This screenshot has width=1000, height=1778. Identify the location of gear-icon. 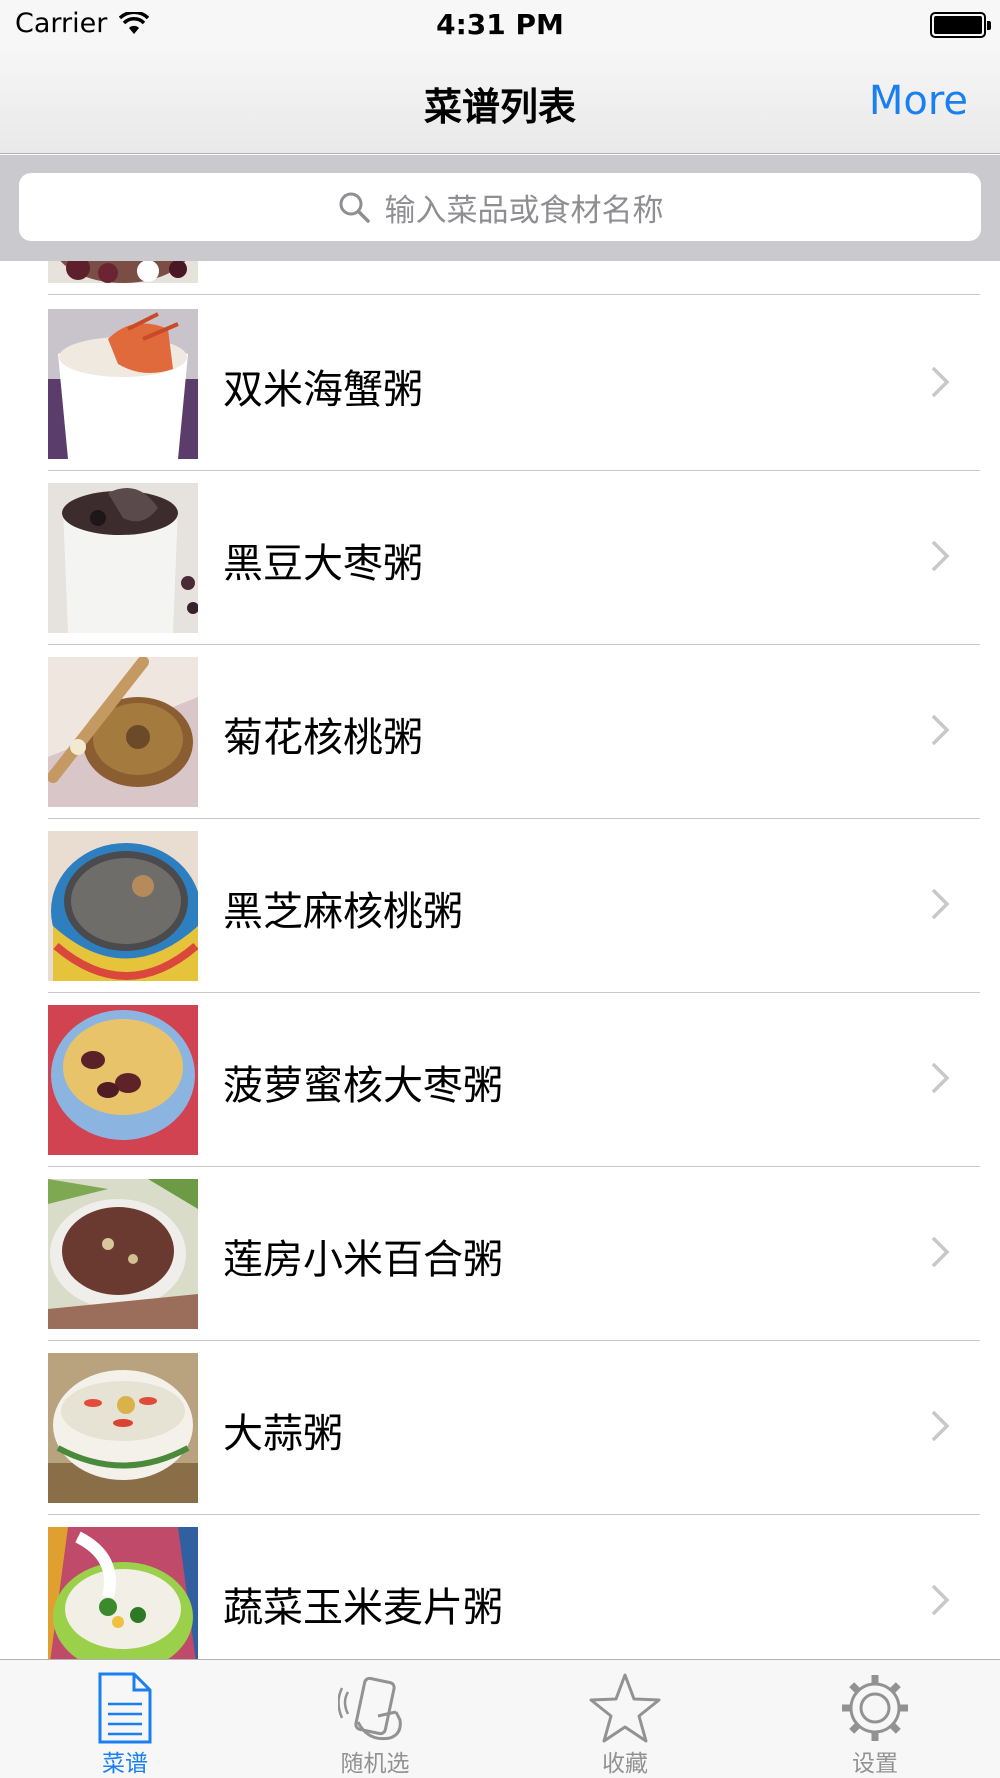
(875, 1708).